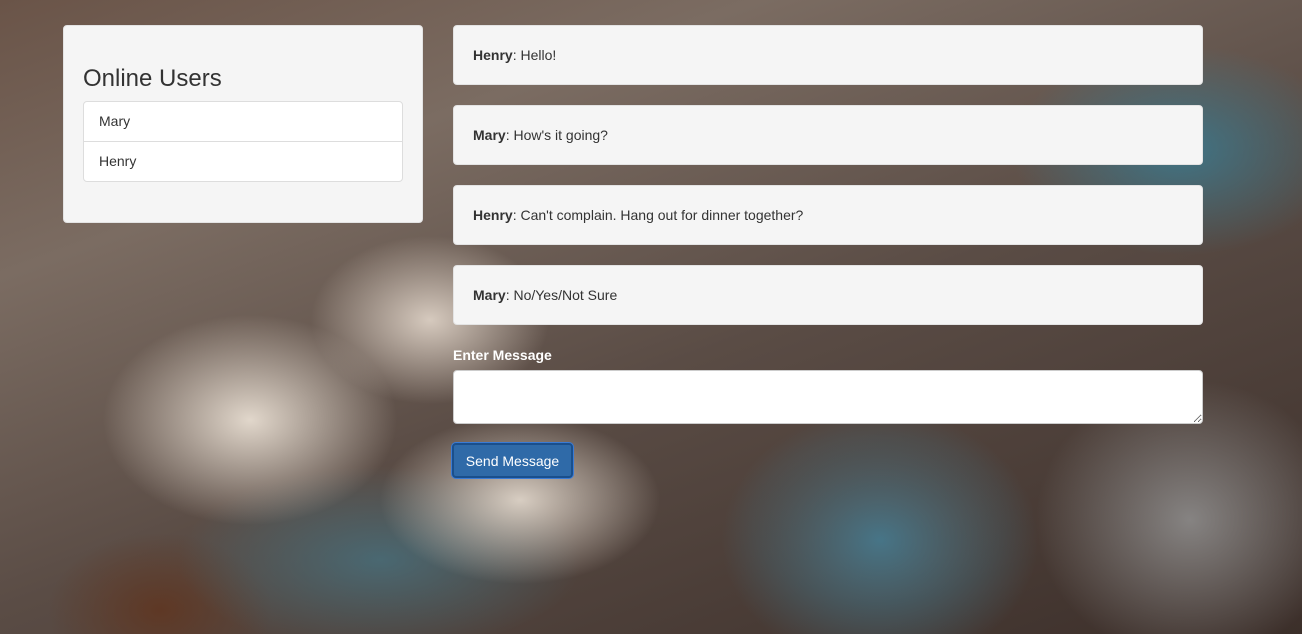 The height and width of the screenshot is (634, 1302). Describe the element at coordinates (828, 295) in the screenshot. I see `chat-message: Mary: No/Yes/Not Sure` at that location.